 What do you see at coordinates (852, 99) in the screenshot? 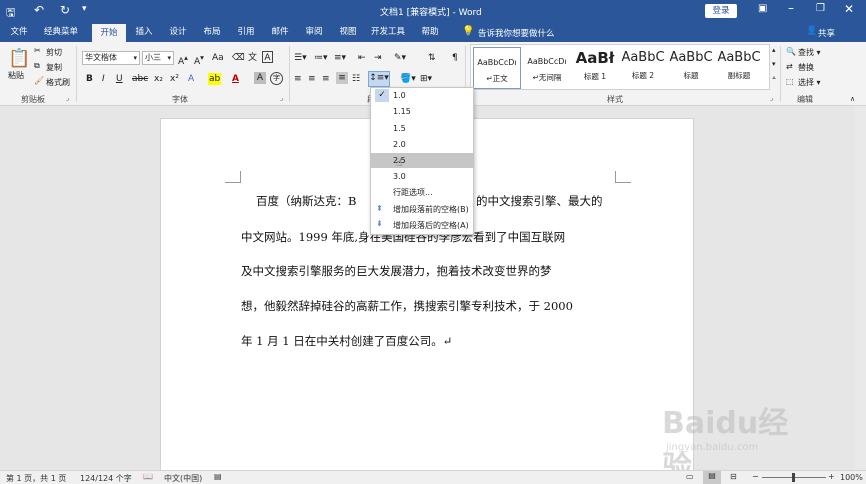
I see `collapse-ribbon-icon: ∧` at bounding box center [852, 99].